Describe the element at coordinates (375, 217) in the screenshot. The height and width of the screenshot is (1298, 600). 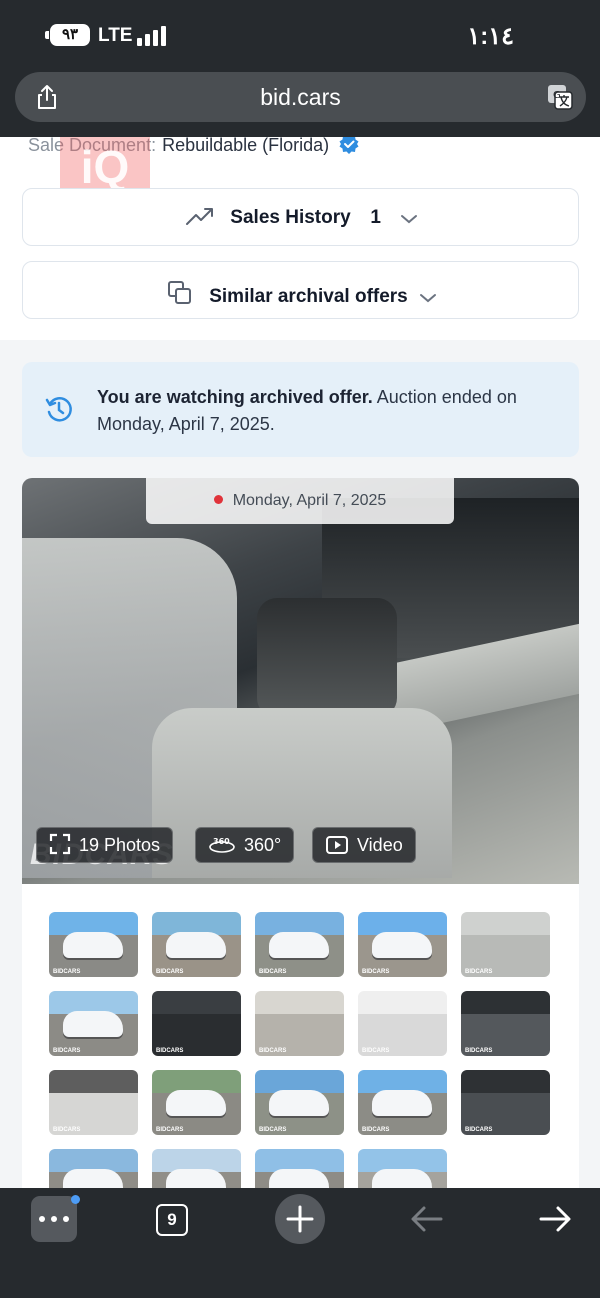
I see `sales-history-count: 1` at that location.